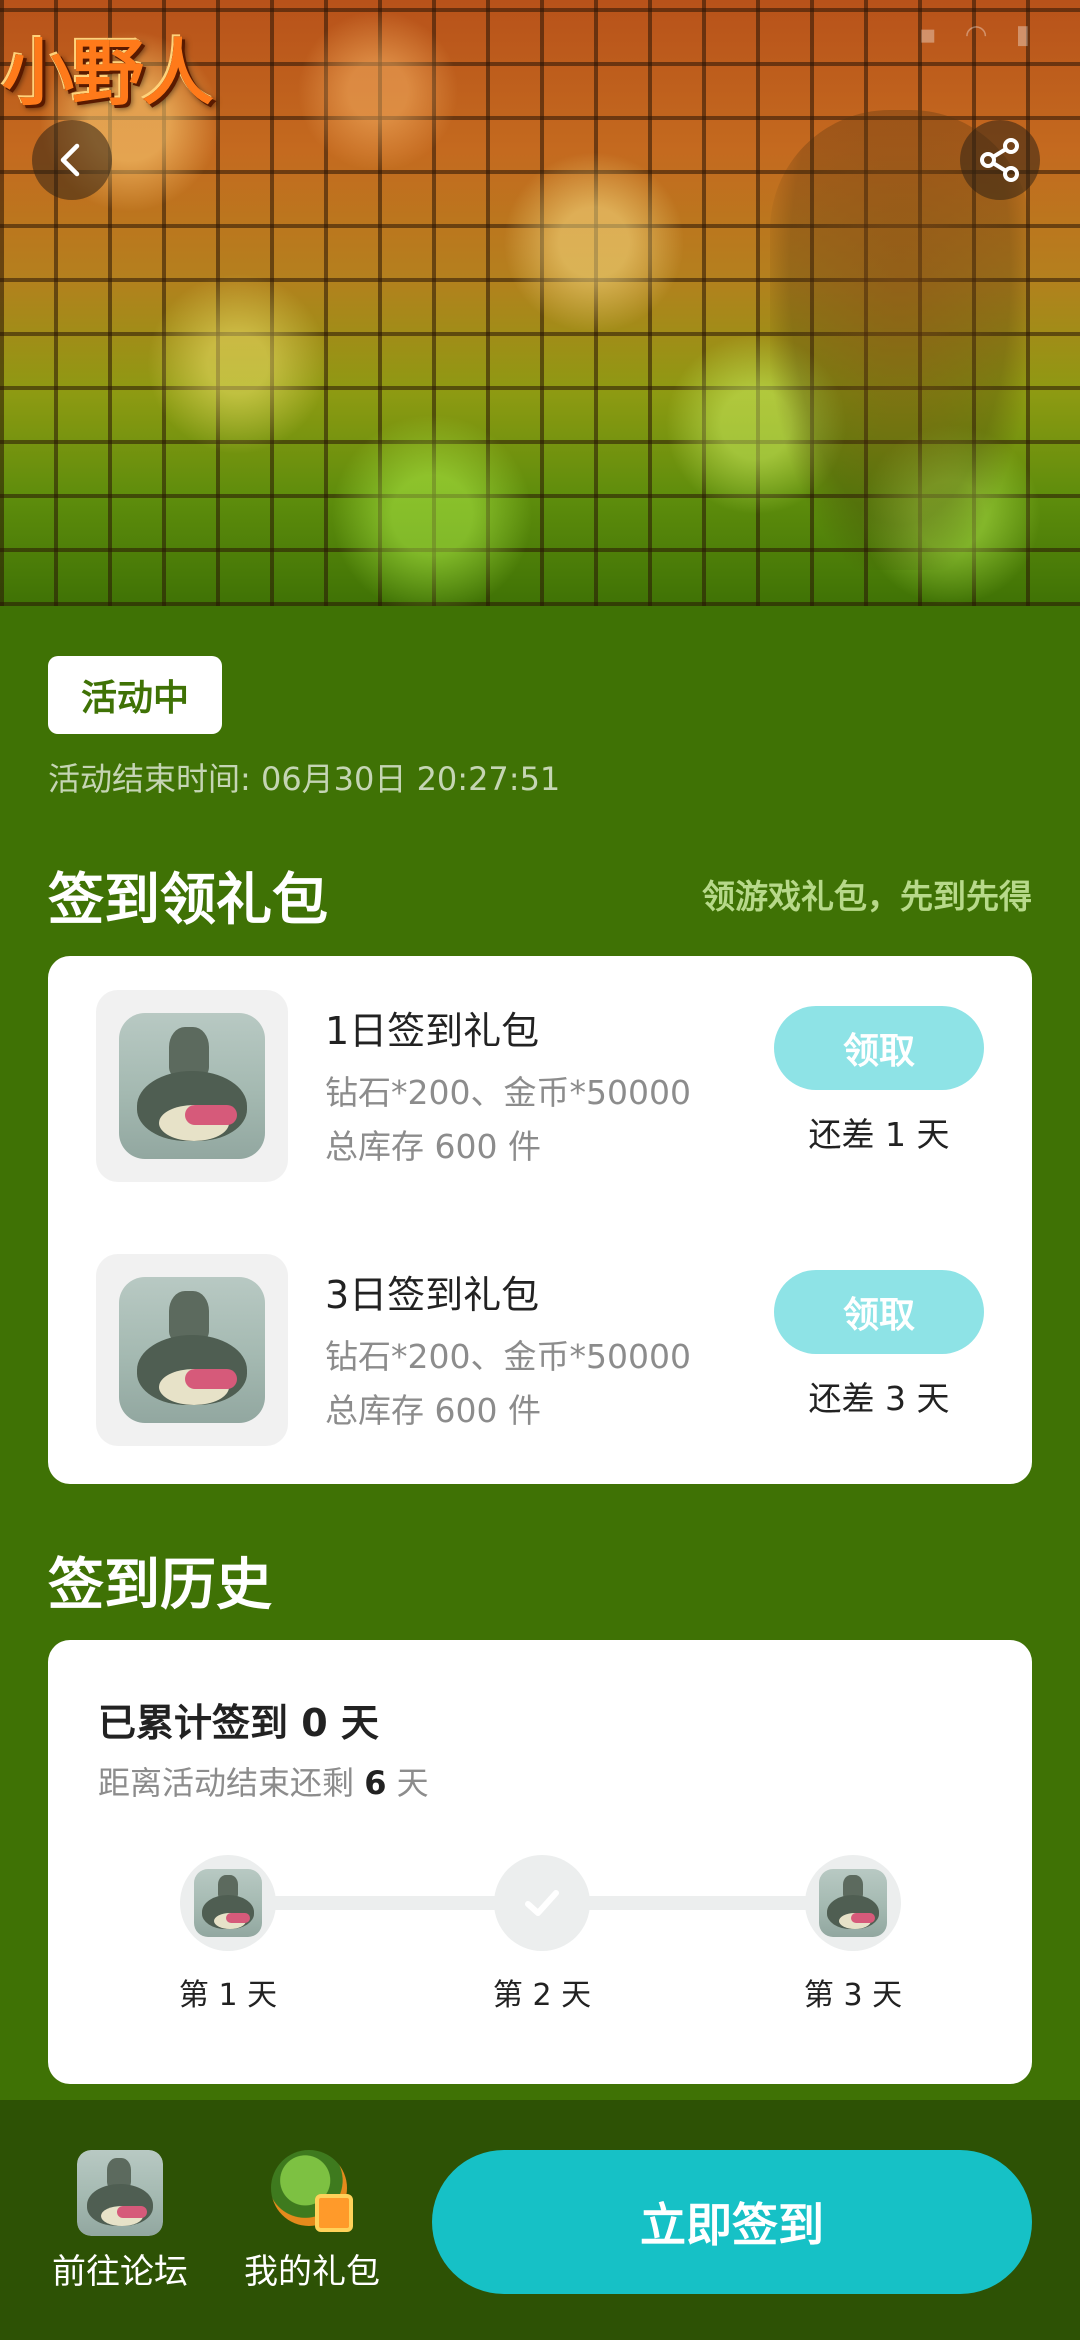 The height and width of the screenshot is (2340, 1080). I want to click on total-days-count: 0, so click(314, 1723).